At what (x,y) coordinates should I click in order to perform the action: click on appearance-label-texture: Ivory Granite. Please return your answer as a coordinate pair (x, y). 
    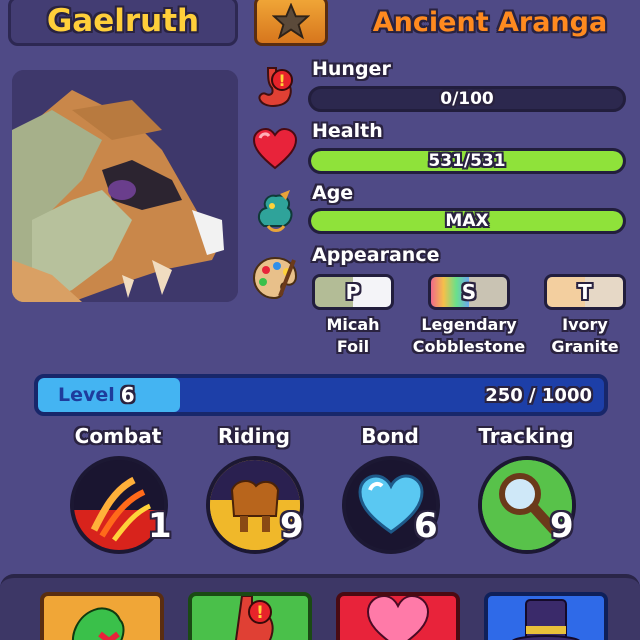
    Looking at the image, I should click on (580, 336).